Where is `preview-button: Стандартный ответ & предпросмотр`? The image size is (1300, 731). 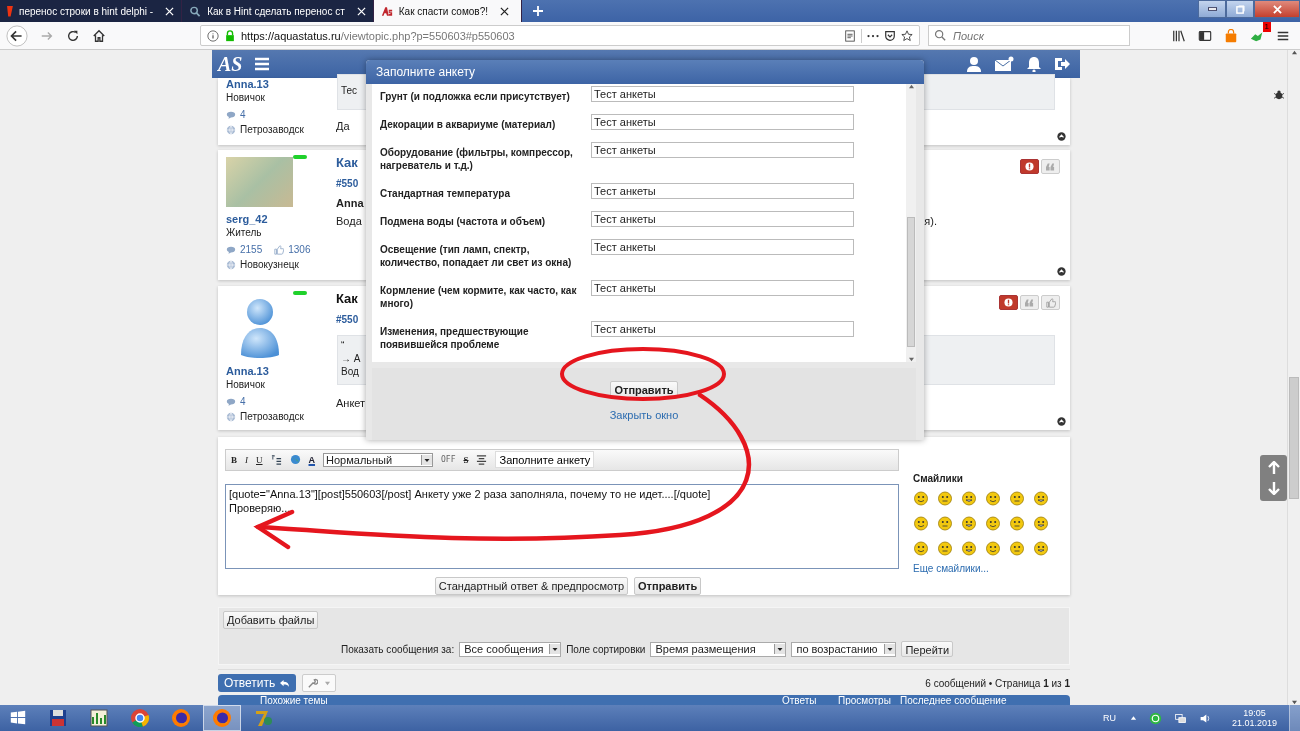 preview-button: Стандартный ответ & предпросмотр is located at coordinates (531, 586).